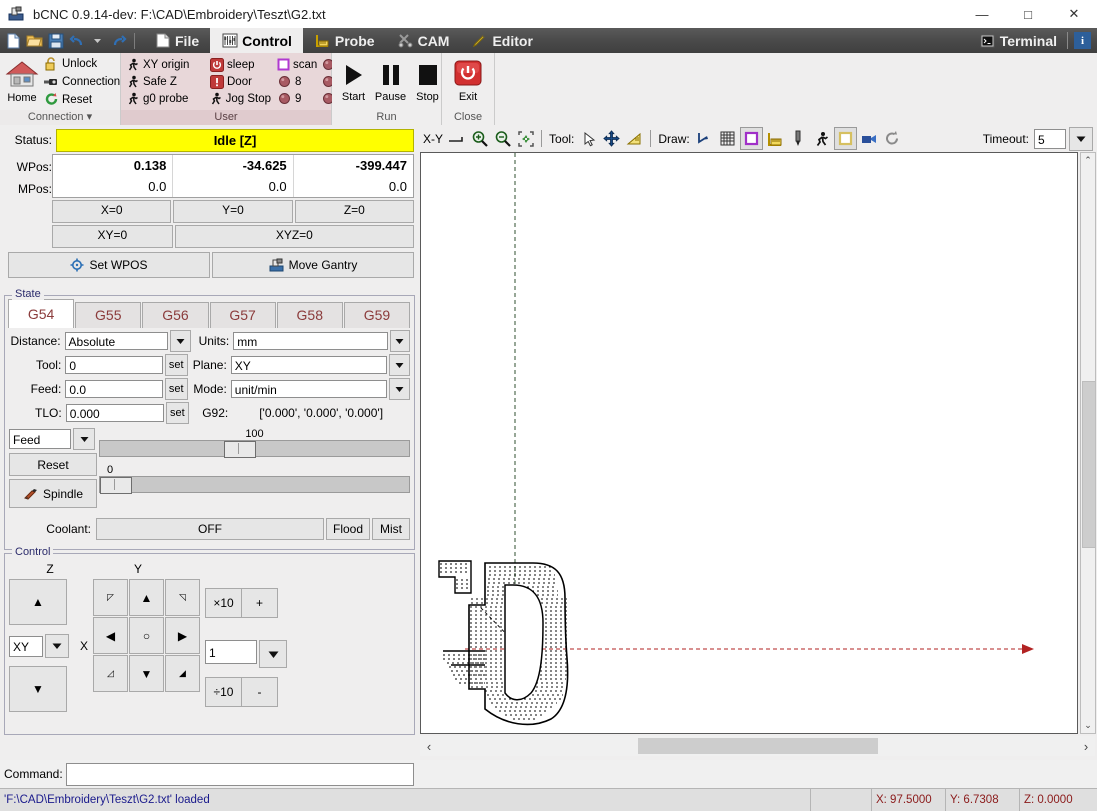 The width and height of the screenshot is (1097, 811). I want to click on tab-g55: G55, so click(108, 315).